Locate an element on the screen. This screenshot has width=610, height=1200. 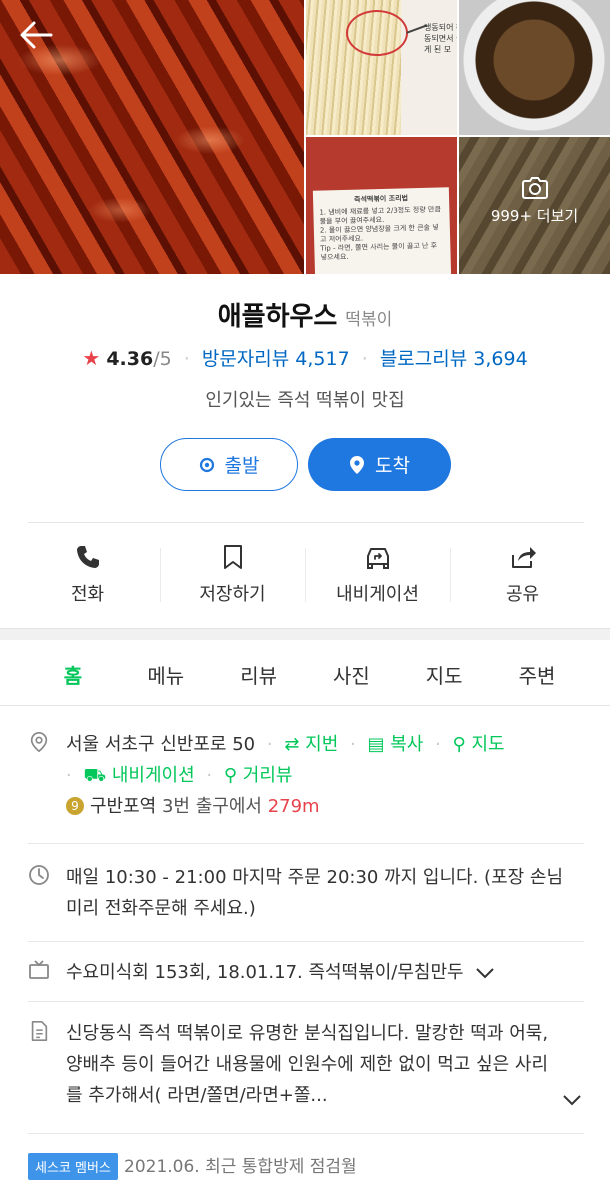
place-category: 떡볶이 is located at coordinates (369, 320).